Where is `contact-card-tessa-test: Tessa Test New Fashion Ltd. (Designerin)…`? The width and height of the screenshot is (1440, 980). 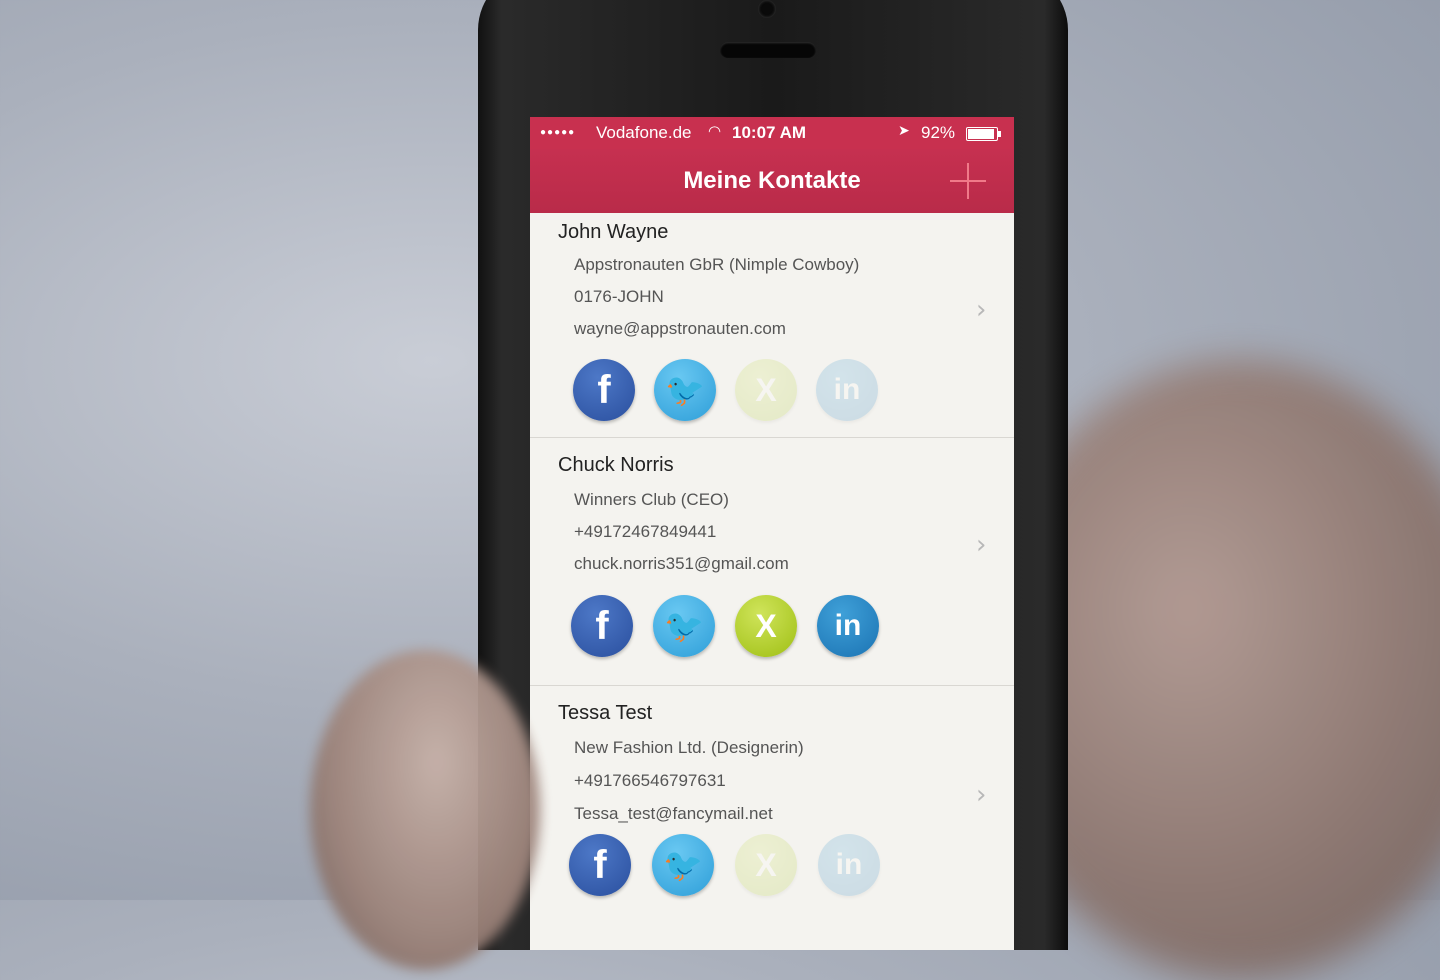 contact-card-tessa-test: Tessa Test New Fashion Ltd. (Designerin)… is located at coordinates (772, 818).